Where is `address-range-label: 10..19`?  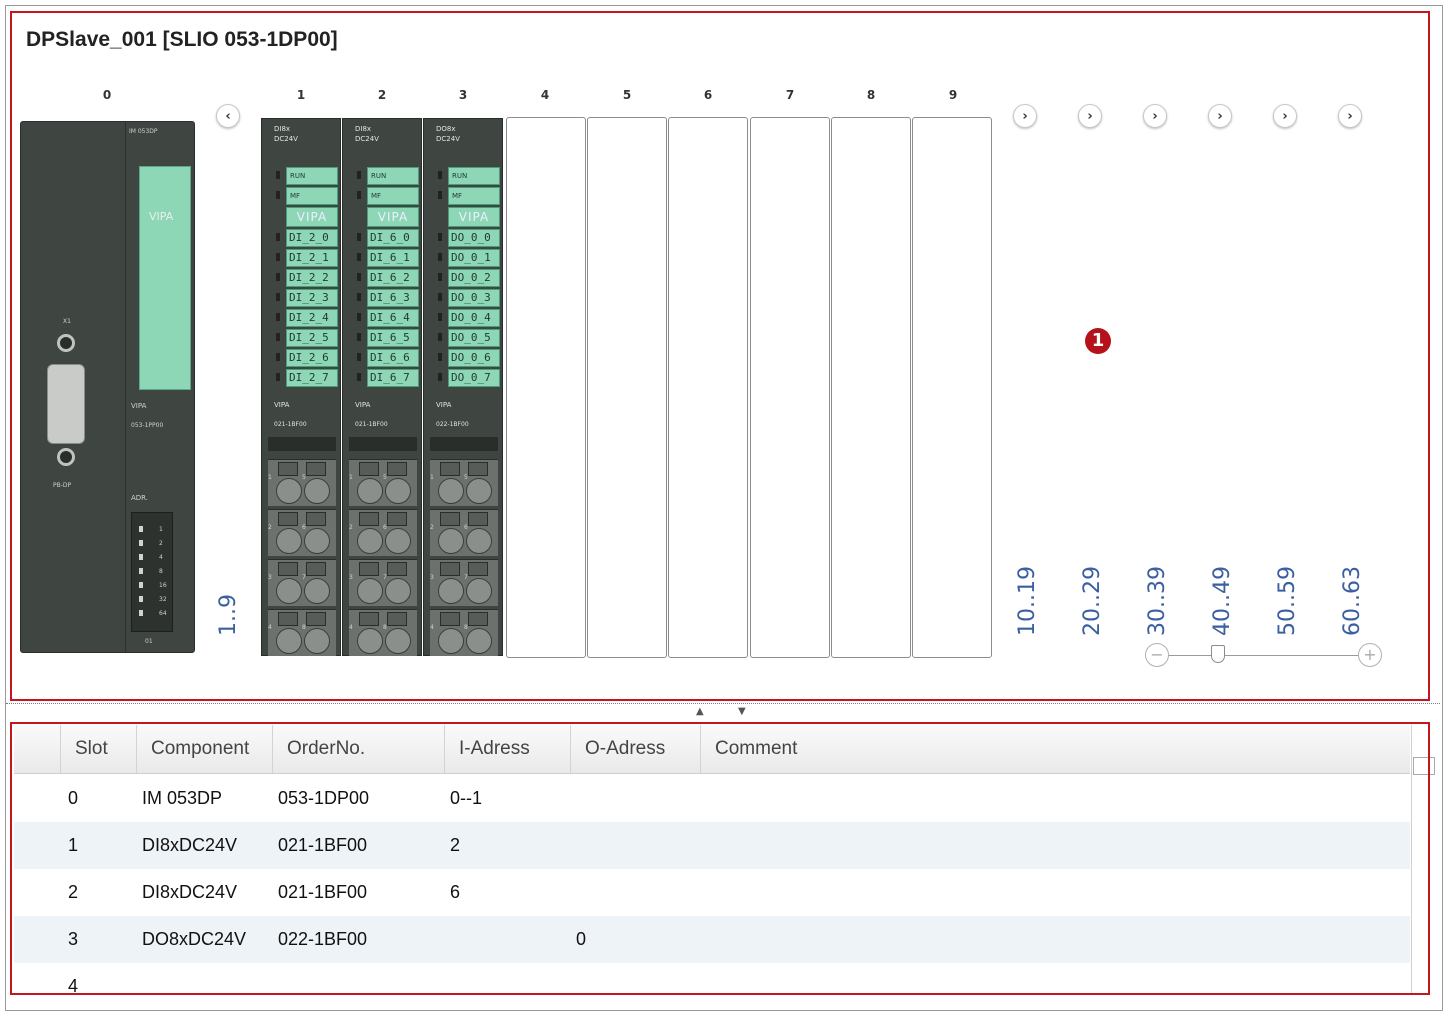 address-range-label: 10..19 is located at coordinates (1027, 601).